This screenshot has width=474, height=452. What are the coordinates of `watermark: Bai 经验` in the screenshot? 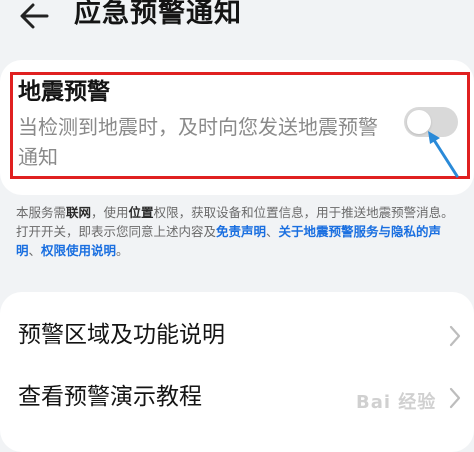 It's located at (396, 402).